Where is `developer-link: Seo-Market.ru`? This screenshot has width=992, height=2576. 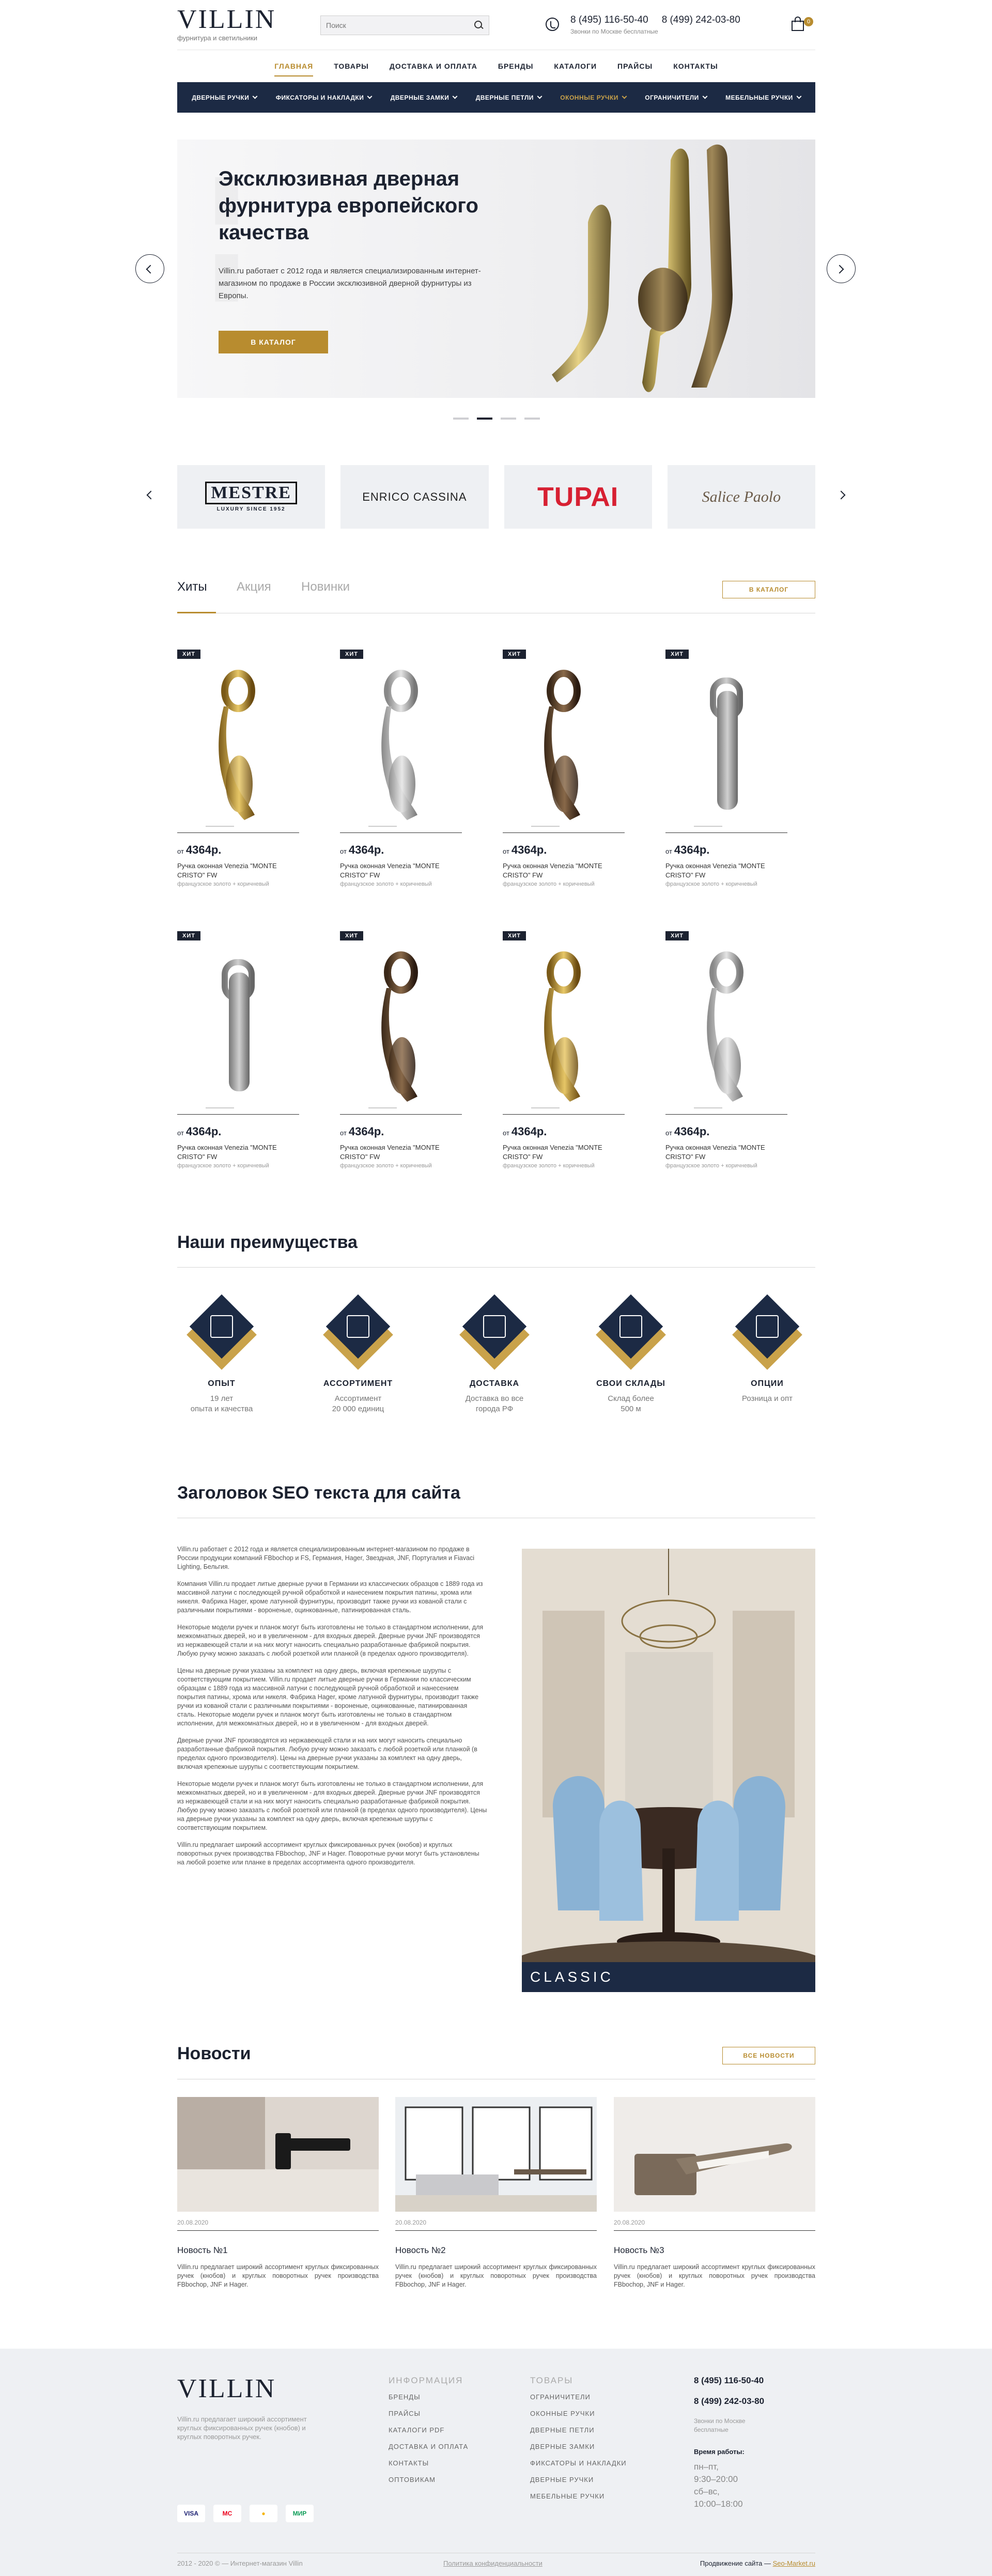 developer-link: Seo-Market.ru is located at coordinates (794, 2563).